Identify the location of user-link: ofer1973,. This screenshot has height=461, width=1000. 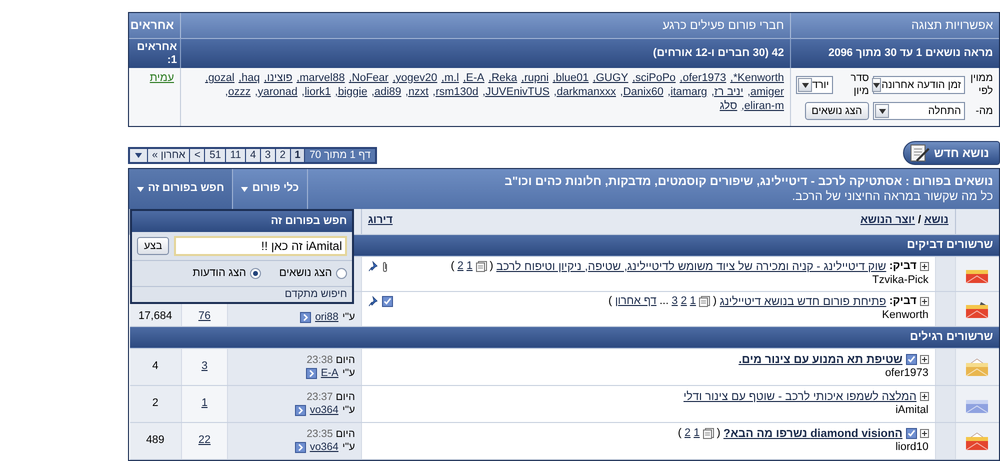
(703, 79).